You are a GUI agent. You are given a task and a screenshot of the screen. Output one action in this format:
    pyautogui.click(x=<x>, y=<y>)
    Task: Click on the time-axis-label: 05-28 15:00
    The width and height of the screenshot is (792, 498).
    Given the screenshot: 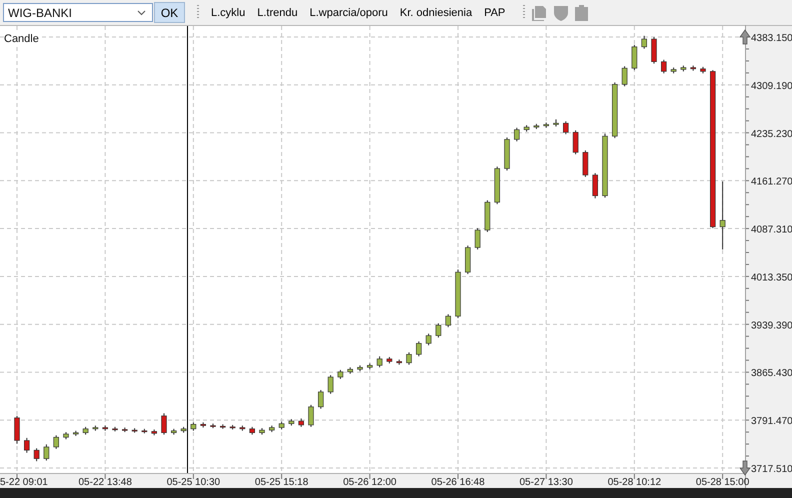 What is the action you would take?
    pyautogui.click(x=723, y=482)
    